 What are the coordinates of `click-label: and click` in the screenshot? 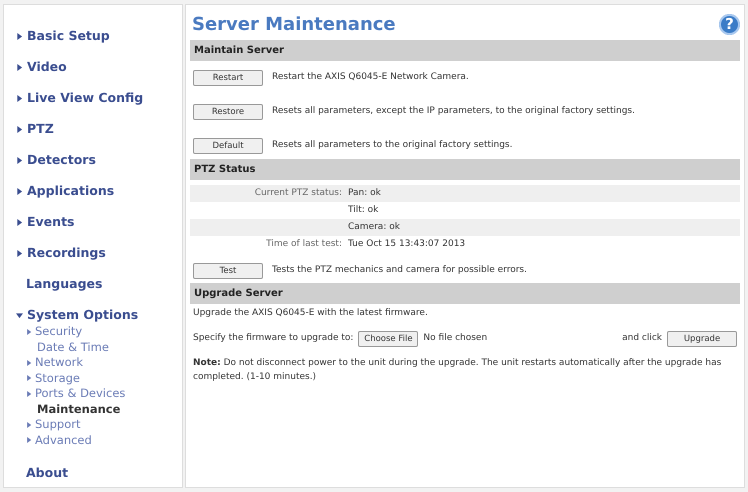 It's located at (642, 339).